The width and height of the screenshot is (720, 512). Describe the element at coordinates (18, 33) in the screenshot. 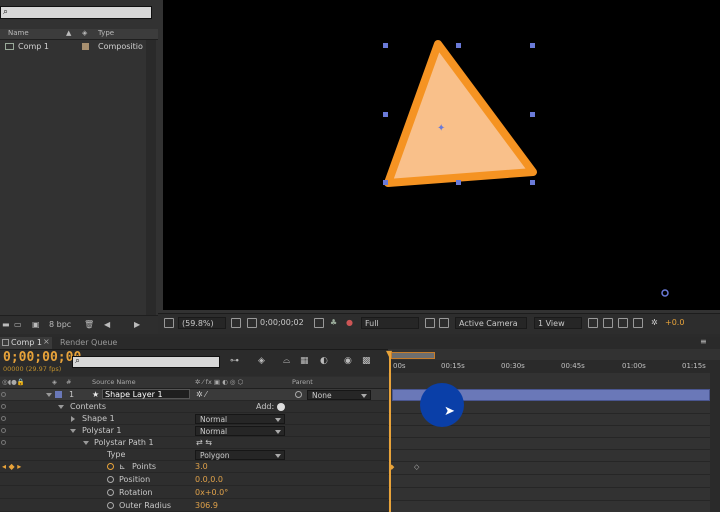

I see `col-name: Name` at that location.